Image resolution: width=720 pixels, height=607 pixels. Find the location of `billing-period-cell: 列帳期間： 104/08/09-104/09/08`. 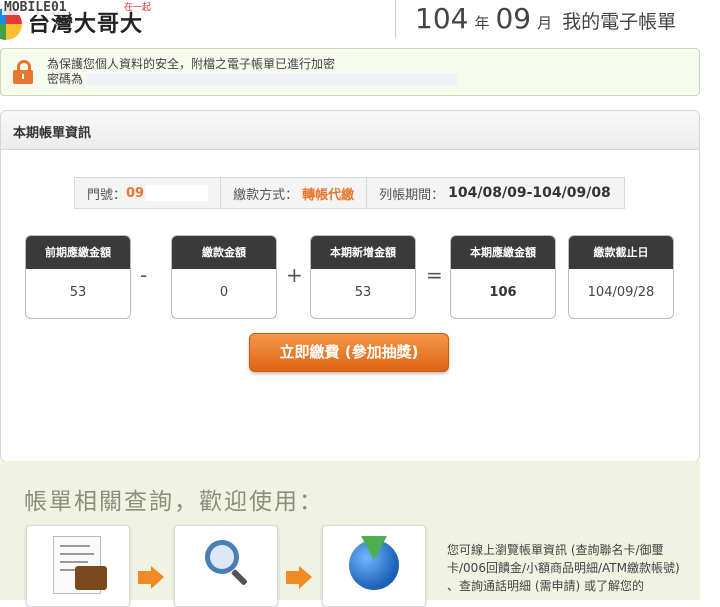

billing-period-cell: 列帳期間： 104/08/09-104/09/08 is located at coordinates (495, 193).